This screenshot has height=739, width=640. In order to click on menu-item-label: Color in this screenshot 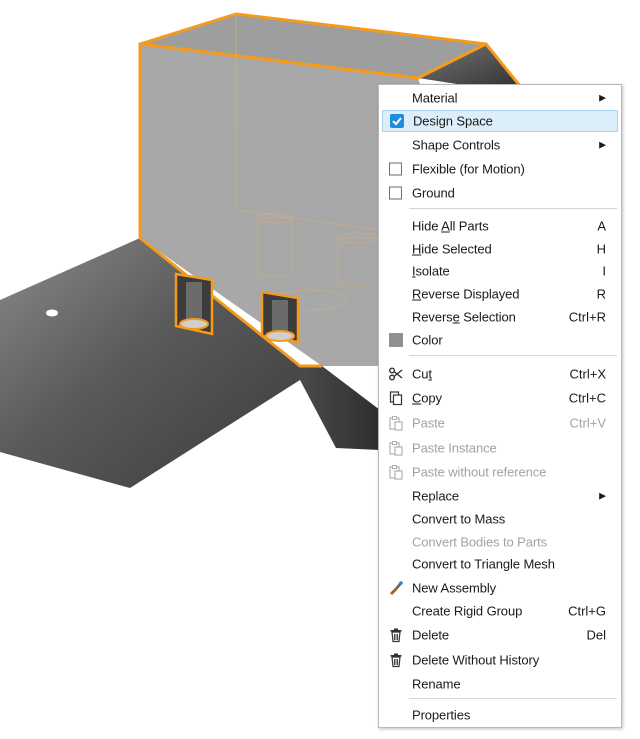, I will do `click(427, 340)`.